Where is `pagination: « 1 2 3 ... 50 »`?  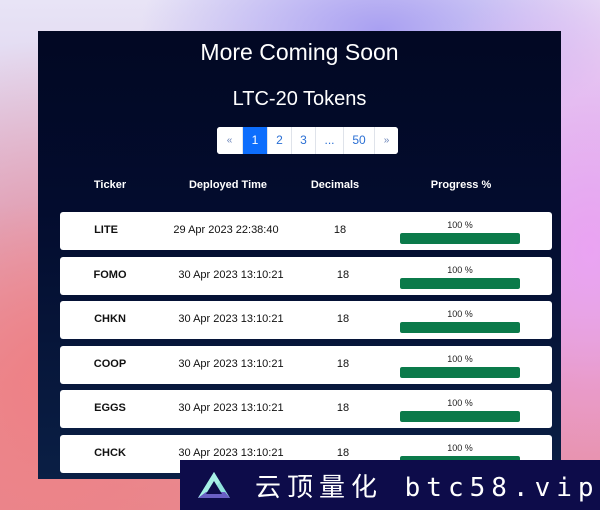
pagination: « 1 2 3 ... 50 » is located at coordinates (307, 140).